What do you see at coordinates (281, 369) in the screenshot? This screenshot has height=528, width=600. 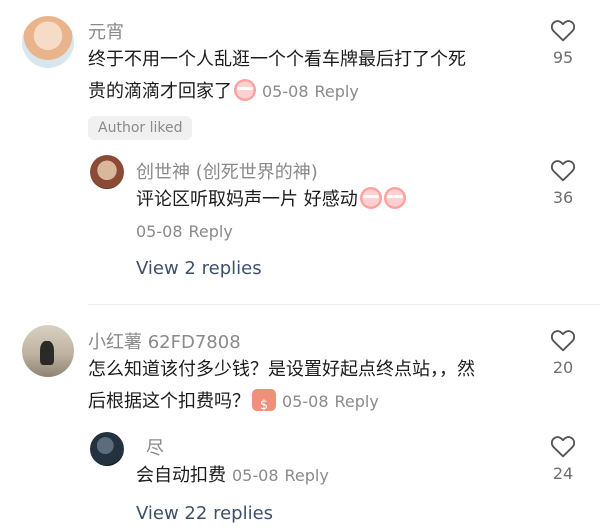 I see `comment-text-line1: 怎么知道该付多少钱？是设置好起点终点站，，然` at bounding box center [281, 369].